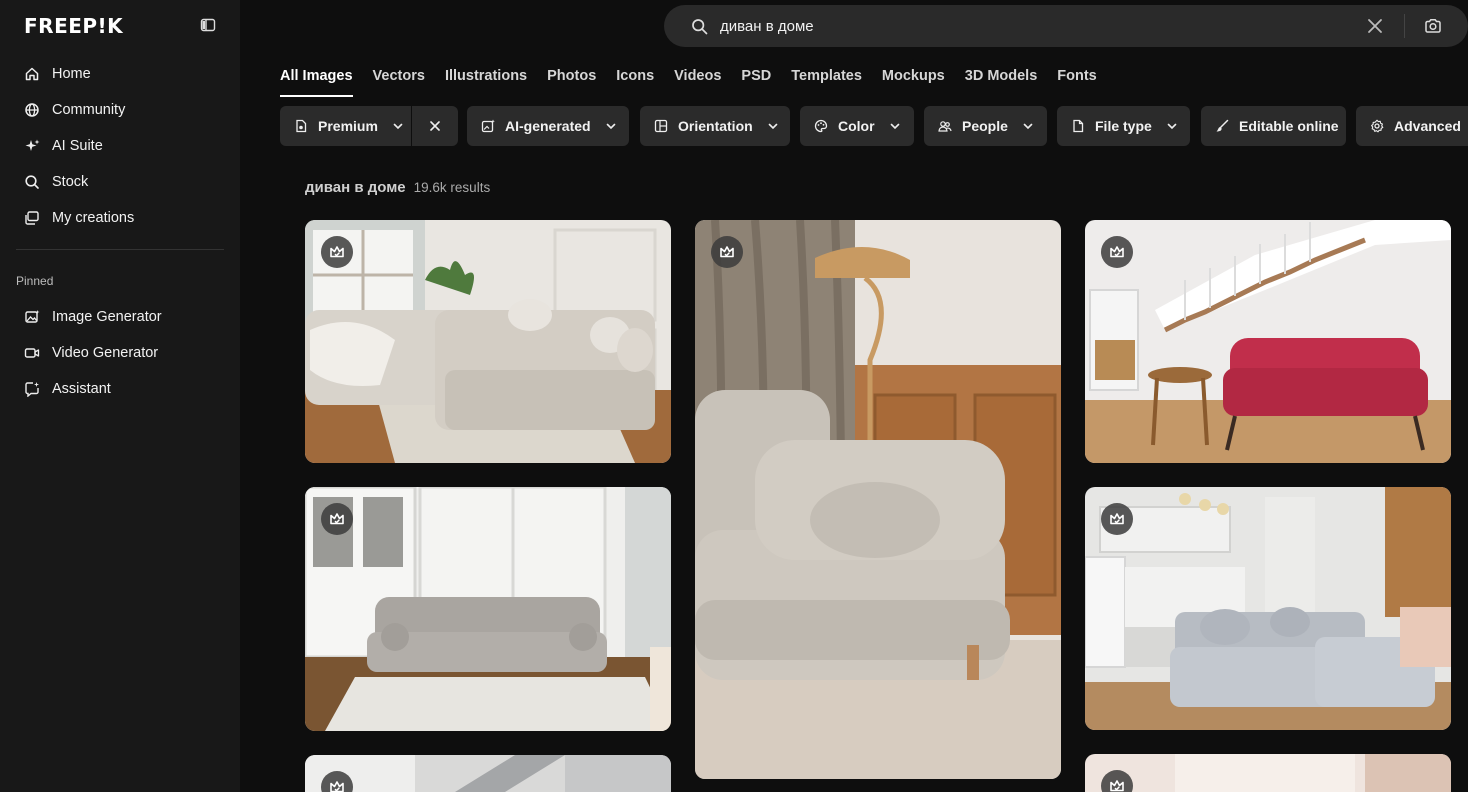 The height and width of the screenshot is (792, 1468). I want to click on color-filter: Color, so click(857, 126).